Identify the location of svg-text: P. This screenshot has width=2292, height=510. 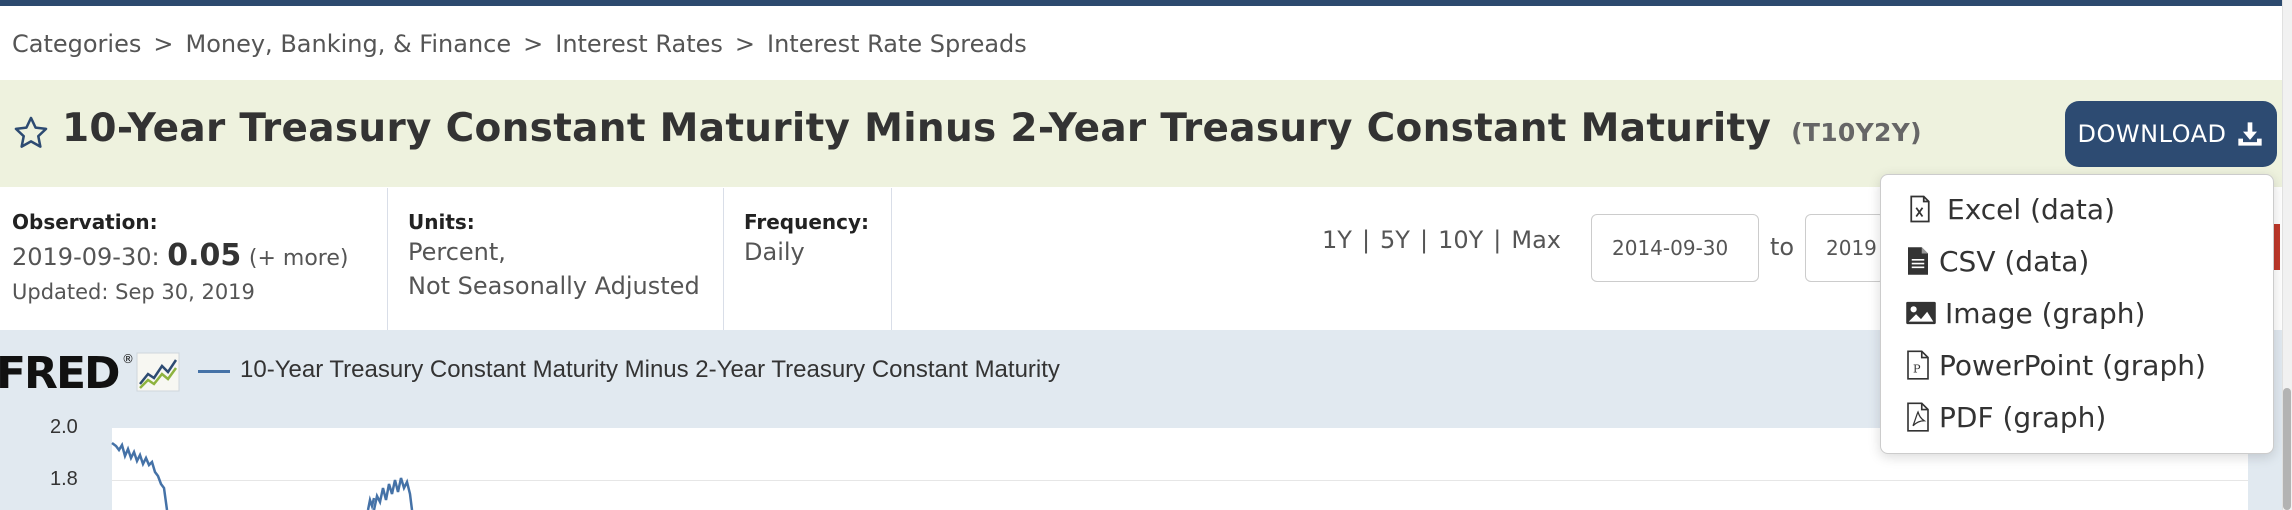
(1917, 369).